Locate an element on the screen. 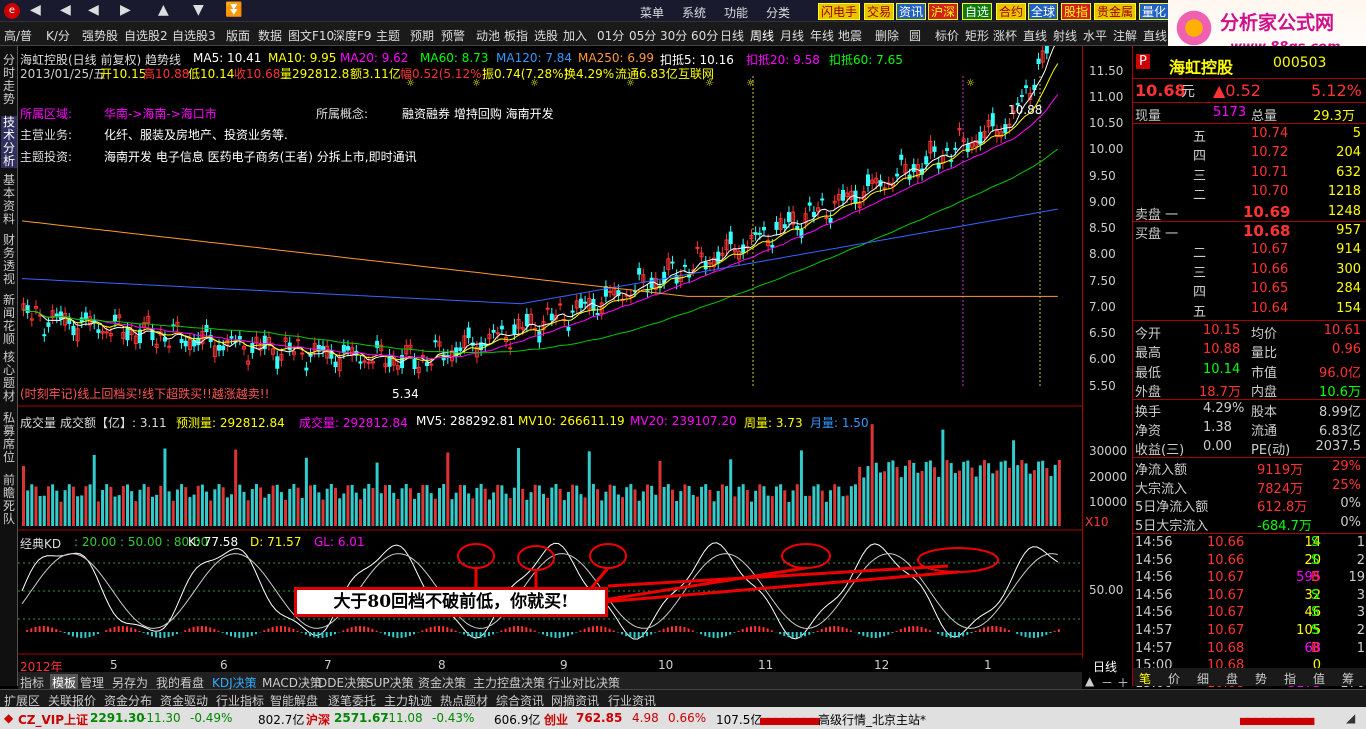 The height and width of the screenshot is (729, 1366). quick-hushen: 沪深 is located at coordinates (943, 11).